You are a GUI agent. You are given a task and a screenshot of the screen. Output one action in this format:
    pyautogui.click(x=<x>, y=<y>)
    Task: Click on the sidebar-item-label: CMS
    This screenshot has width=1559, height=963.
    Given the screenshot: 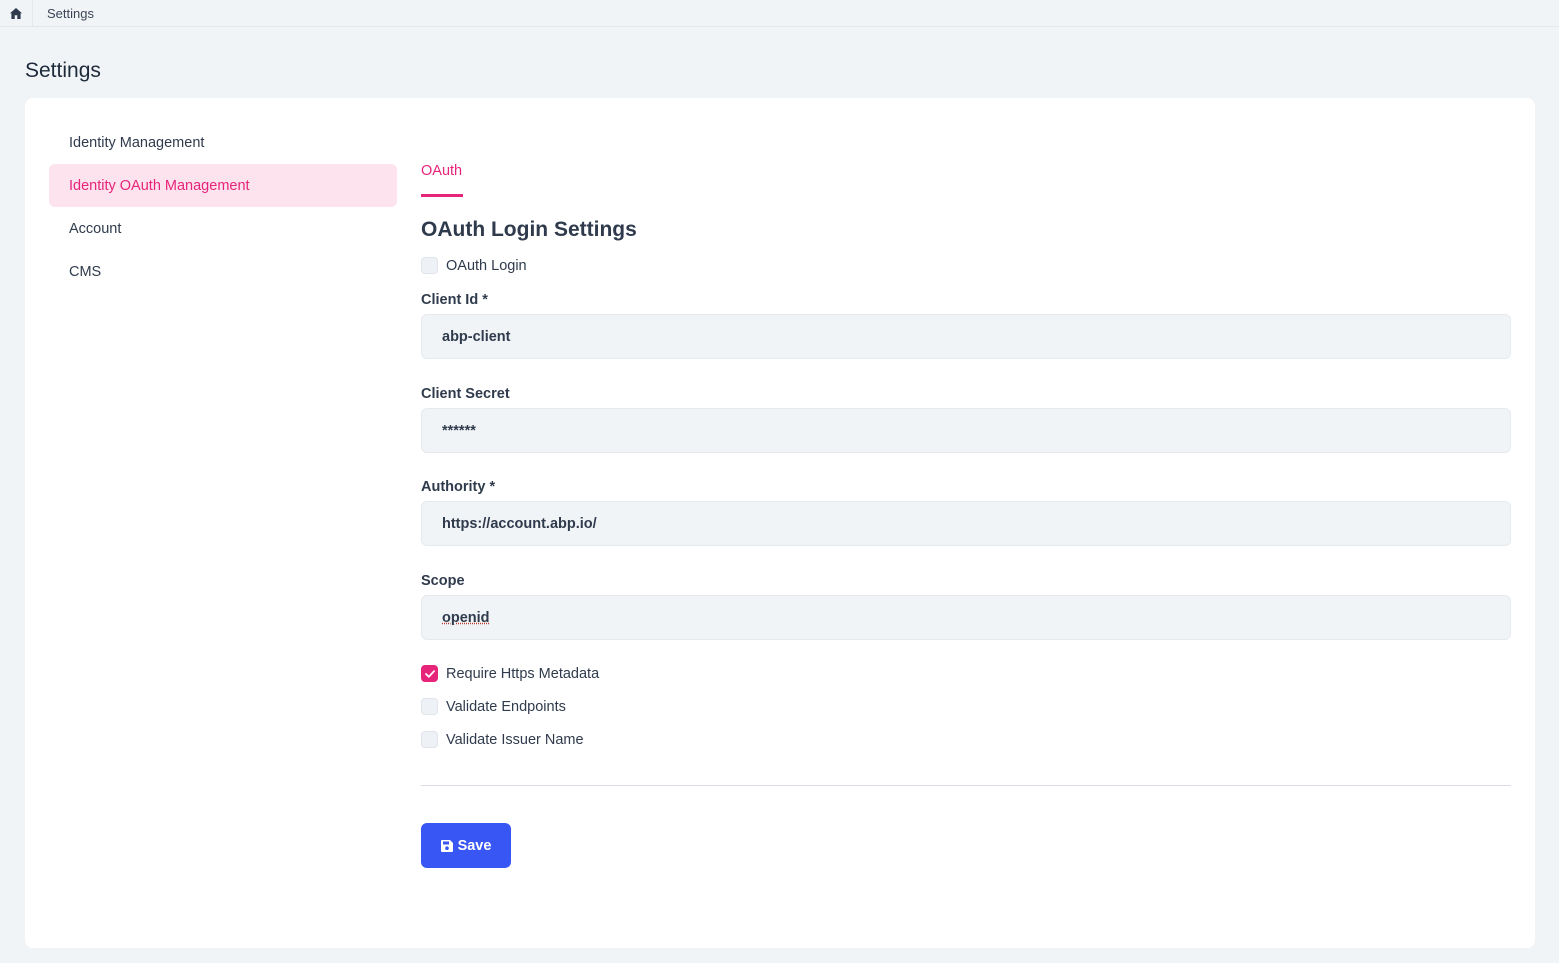 What is the action you would take?
    pyautogui.click(x=85, y=271)
    